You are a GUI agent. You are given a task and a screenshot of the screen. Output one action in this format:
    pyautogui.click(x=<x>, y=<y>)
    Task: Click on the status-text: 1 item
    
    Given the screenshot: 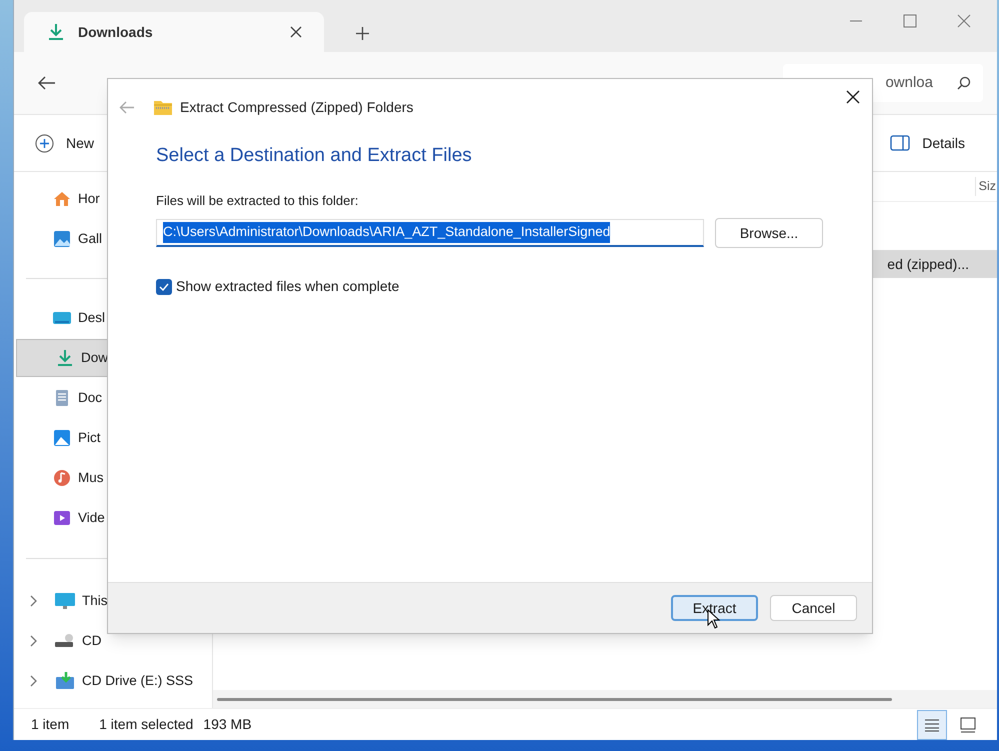 What is the action you would take?
    pyautogui.click(x=50, y=724)
    